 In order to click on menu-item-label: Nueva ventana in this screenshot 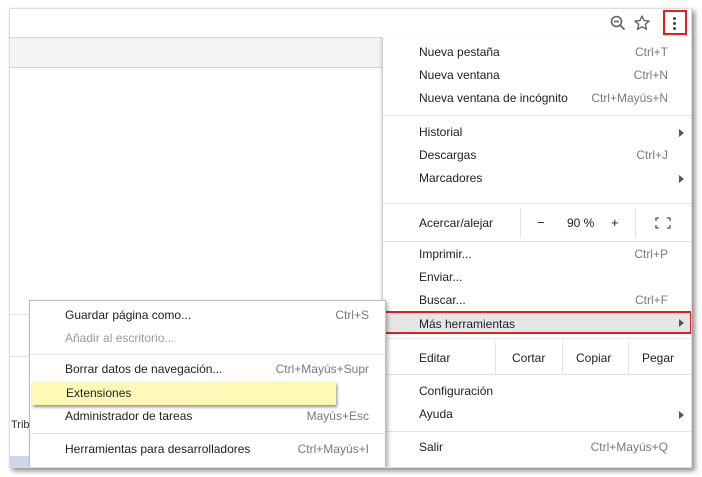, I will do `click(459, 75)`.